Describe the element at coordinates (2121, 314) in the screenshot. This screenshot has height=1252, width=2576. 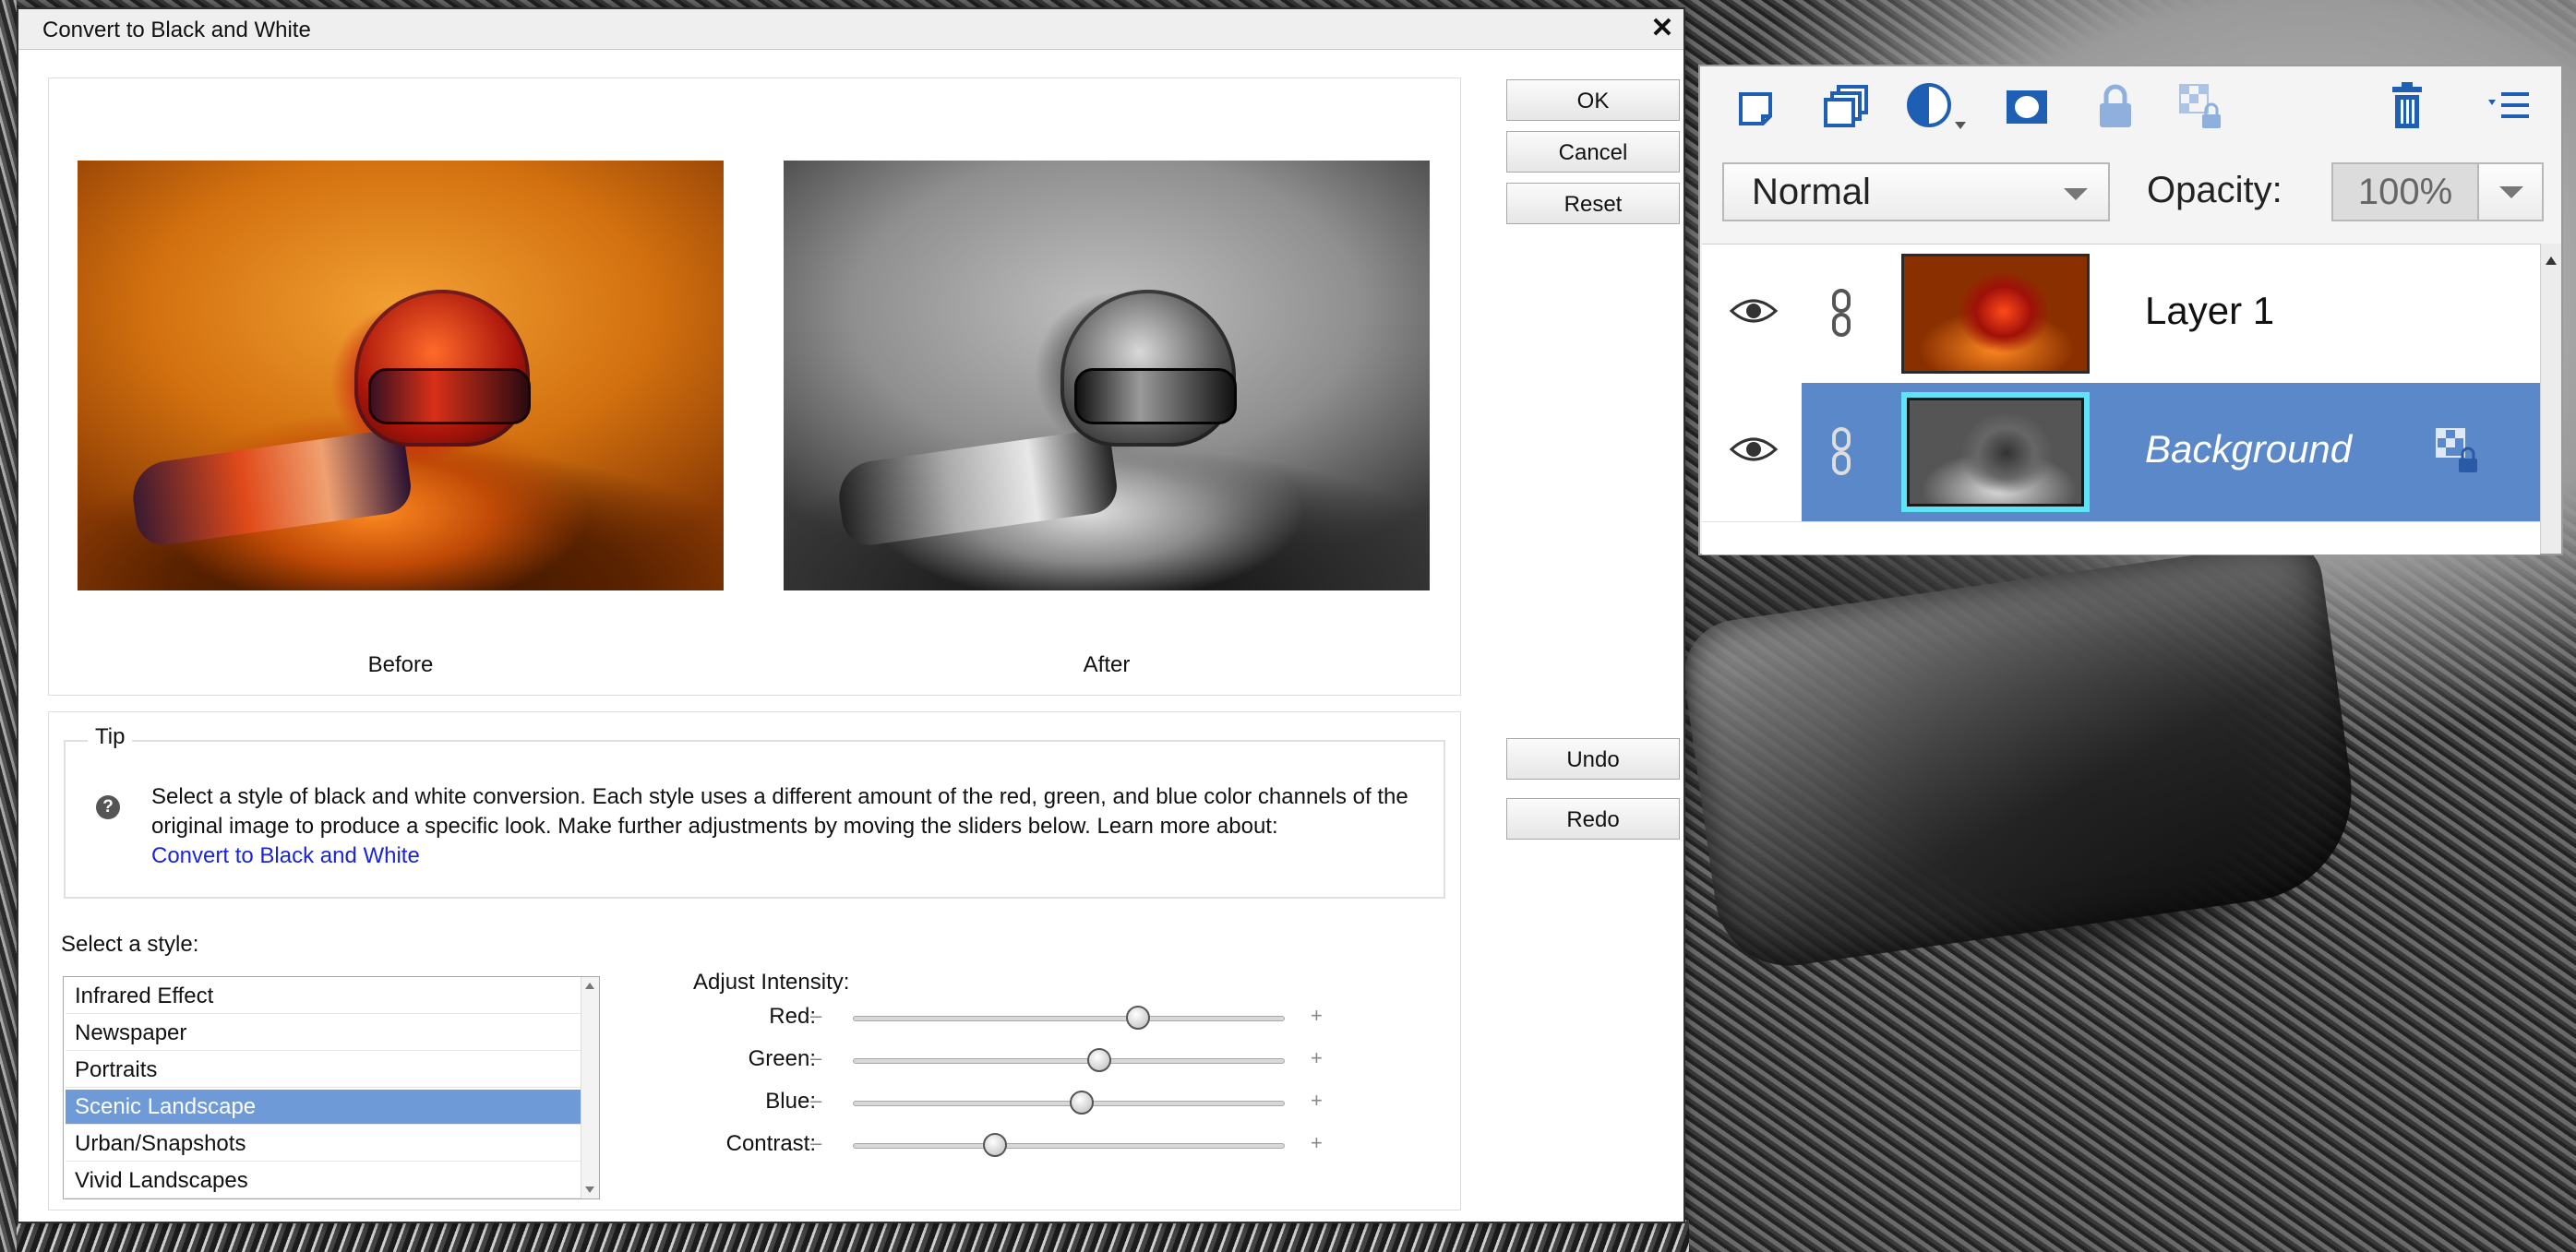
I see `layer-row-layer-1: Layer 1` at that location.